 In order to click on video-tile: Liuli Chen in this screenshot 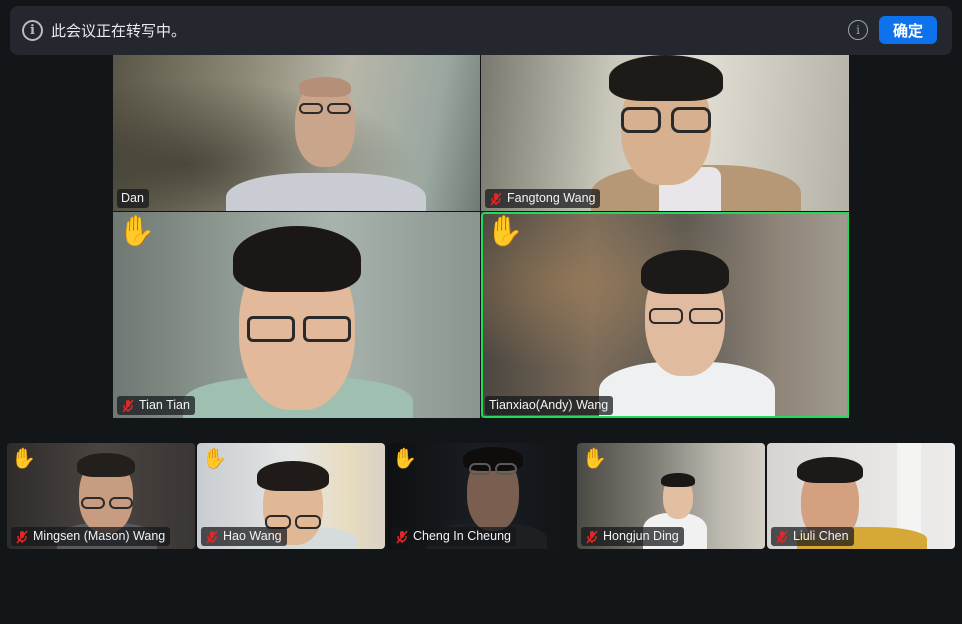, I will do `click(861, 496)`.